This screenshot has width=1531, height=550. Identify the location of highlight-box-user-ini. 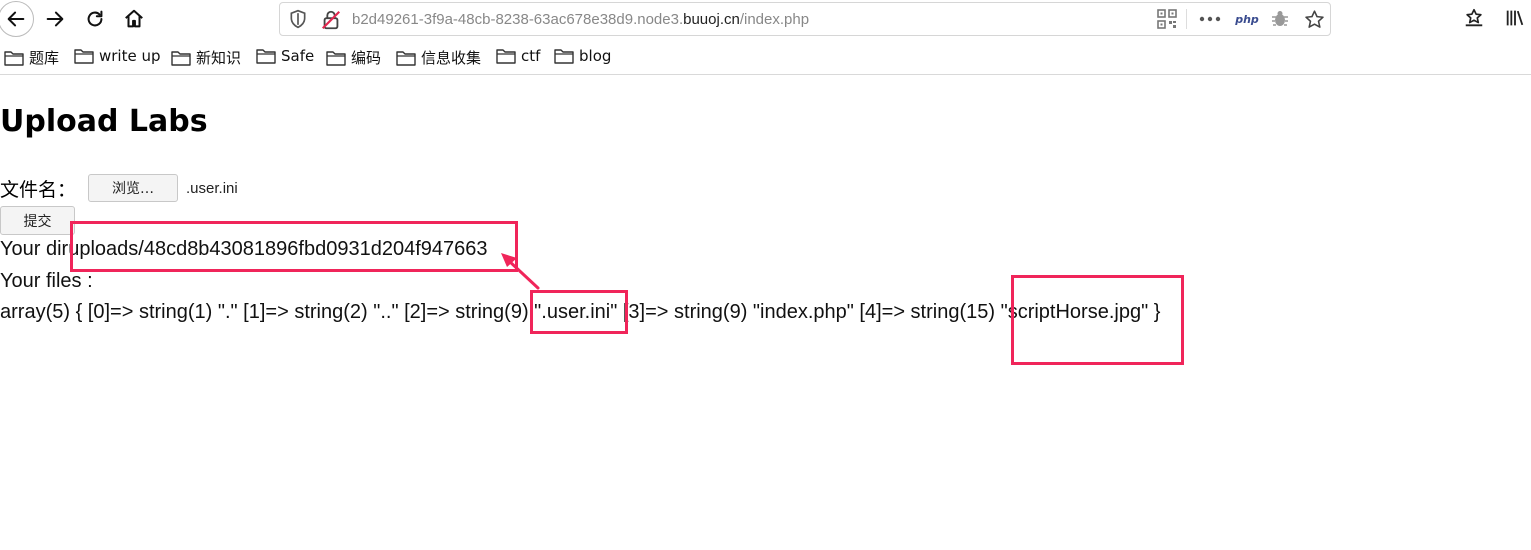
(579, 312).